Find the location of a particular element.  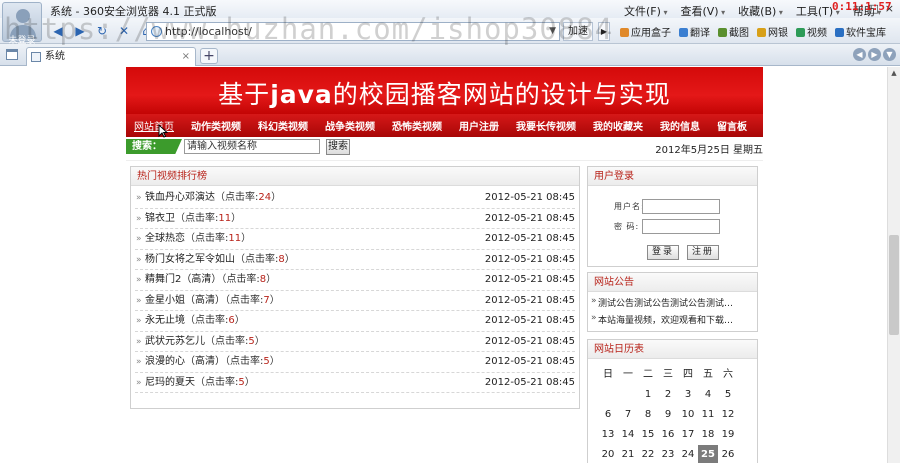

calendar-day: 7 is located at coordinates (628, 415).